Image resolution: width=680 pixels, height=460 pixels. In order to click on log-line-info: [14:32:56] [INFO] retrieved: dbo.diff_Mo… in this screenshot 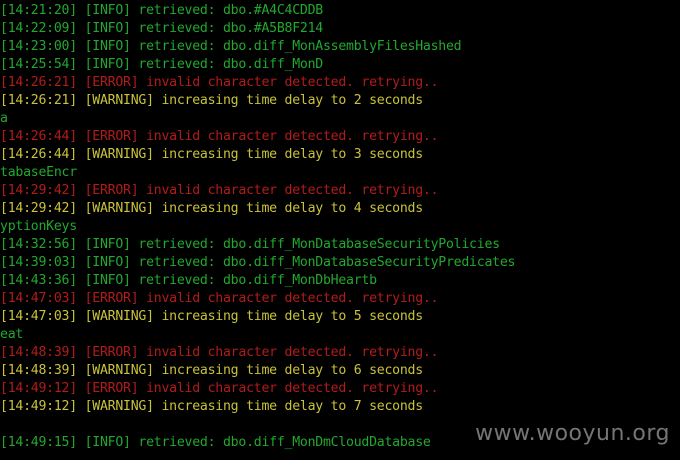, I will do `click(250, 244)`.